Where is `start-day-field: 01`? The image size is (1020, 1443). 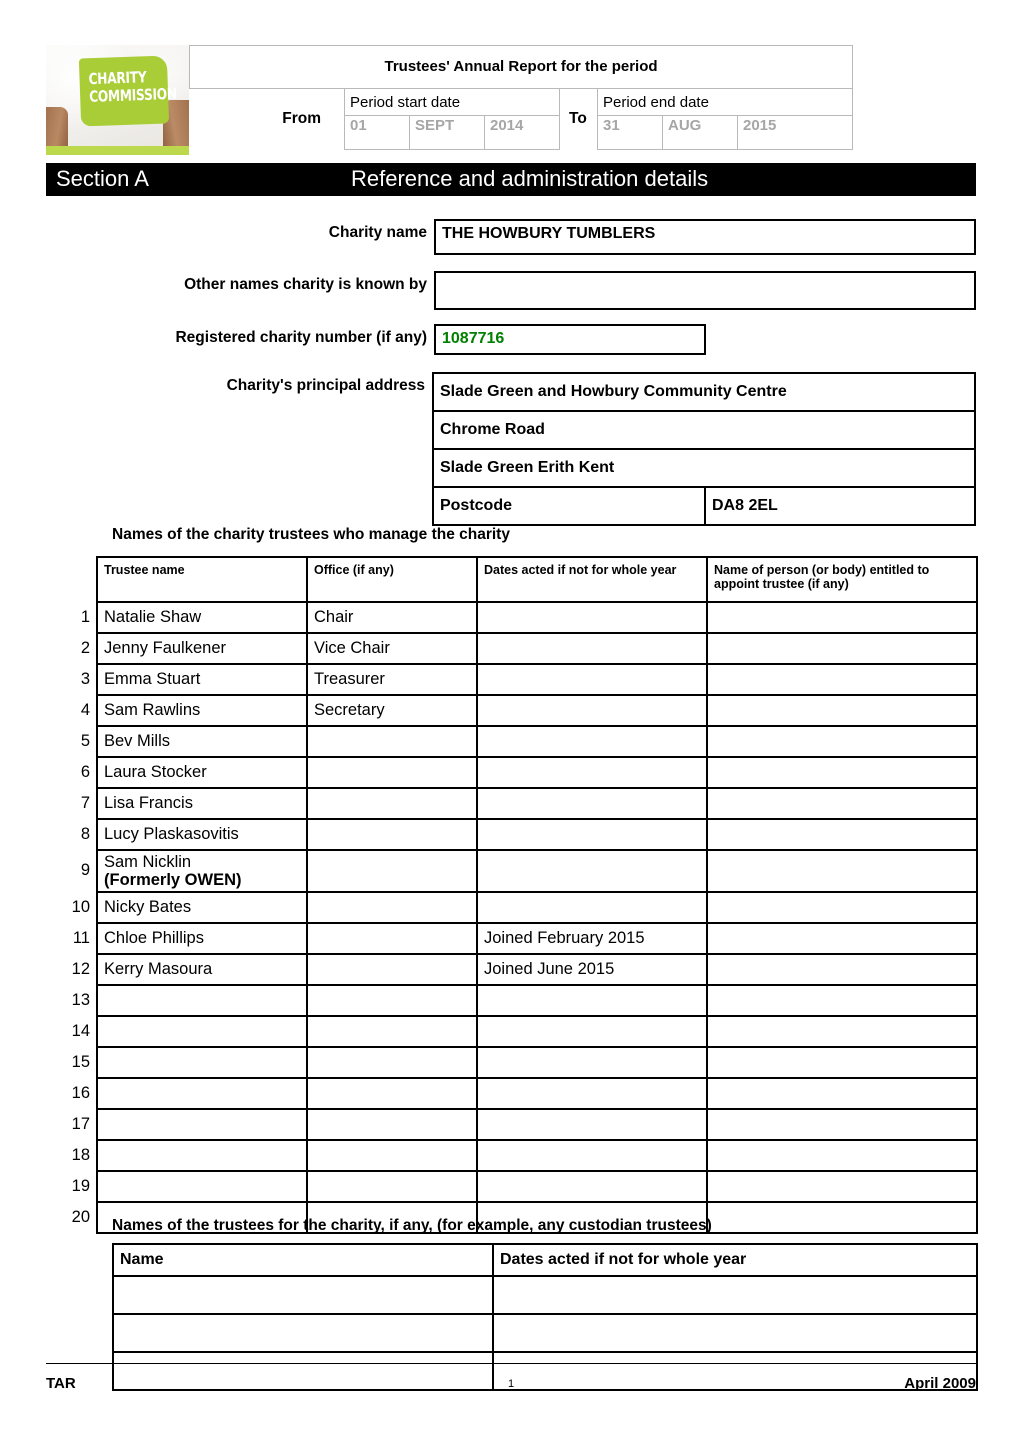
start-day-field: 01 is located at coordinates (377, 132).